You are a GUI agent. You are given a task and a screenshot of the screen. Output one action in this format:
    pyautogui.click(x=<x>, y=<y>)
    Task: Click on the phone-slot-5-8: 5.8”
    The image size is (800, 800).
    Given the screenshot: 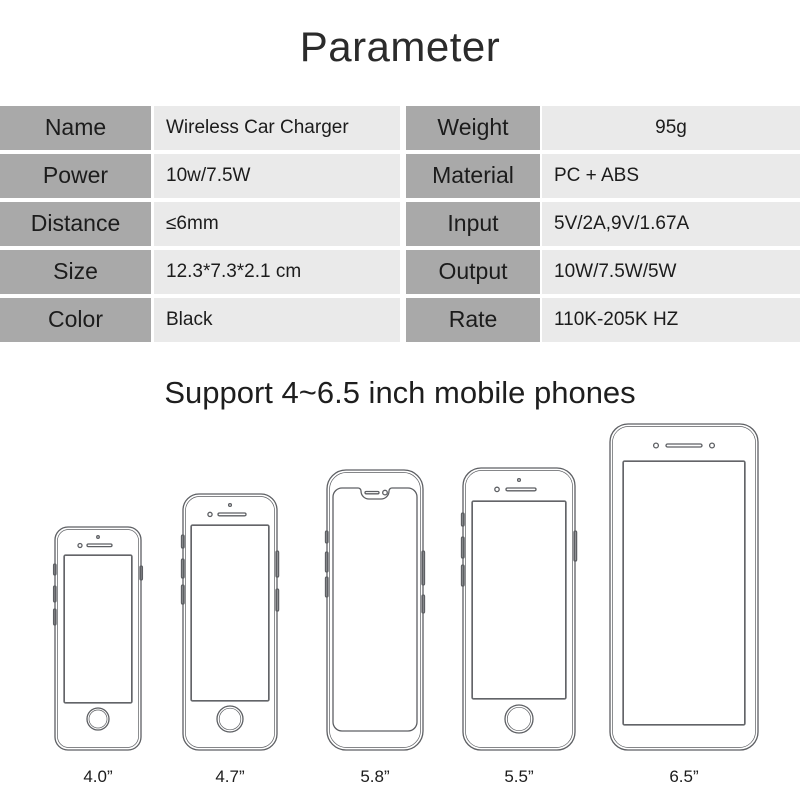 What is the action you would take?
    pyautogui.click(x=375, y=617)
    